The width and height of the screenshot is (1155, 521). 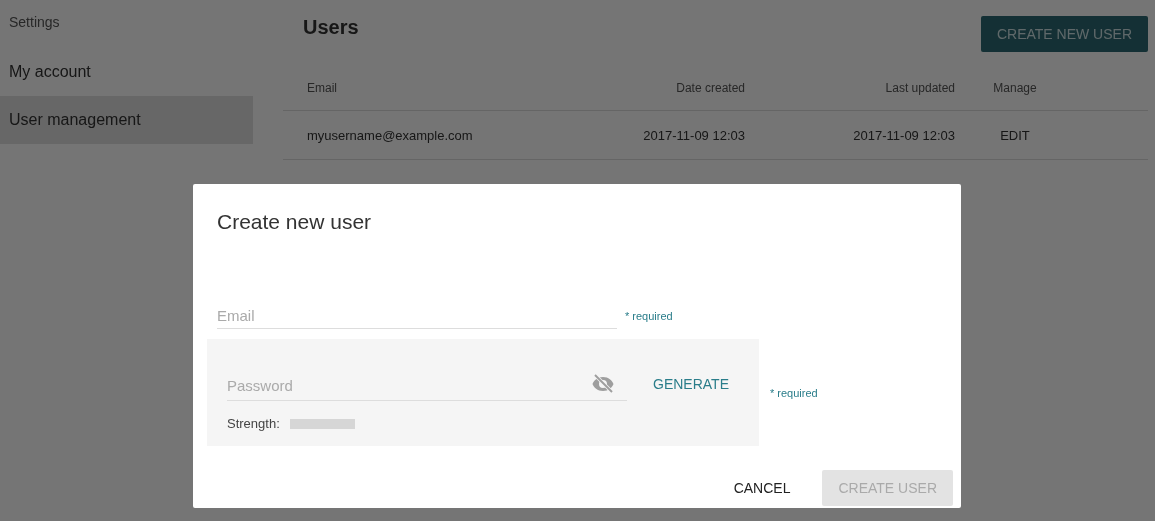 I want to click on edit-link: EDIT, so click(x=1015, y=135).